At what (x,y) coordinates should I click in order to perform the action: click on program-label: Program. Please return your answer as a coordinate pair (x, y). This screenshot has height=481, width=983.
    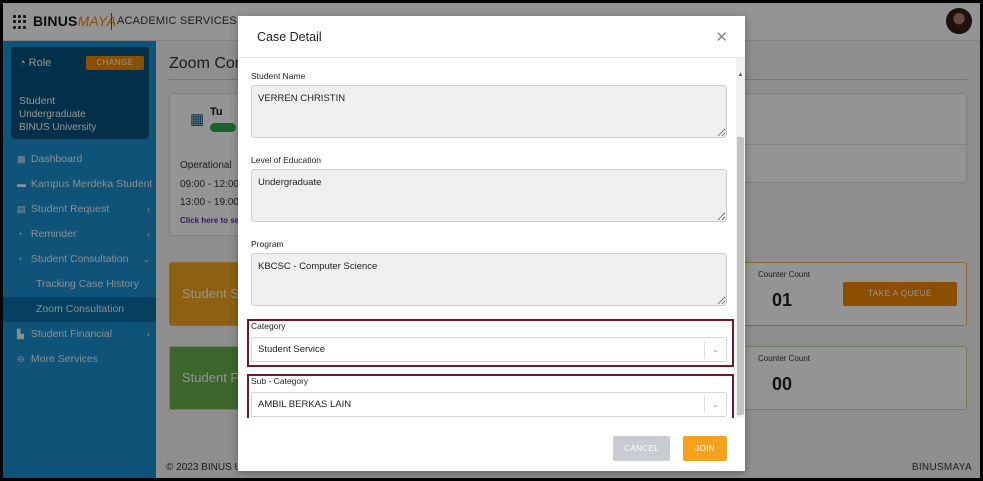
    Looking at the image, I should click on (267, 244).